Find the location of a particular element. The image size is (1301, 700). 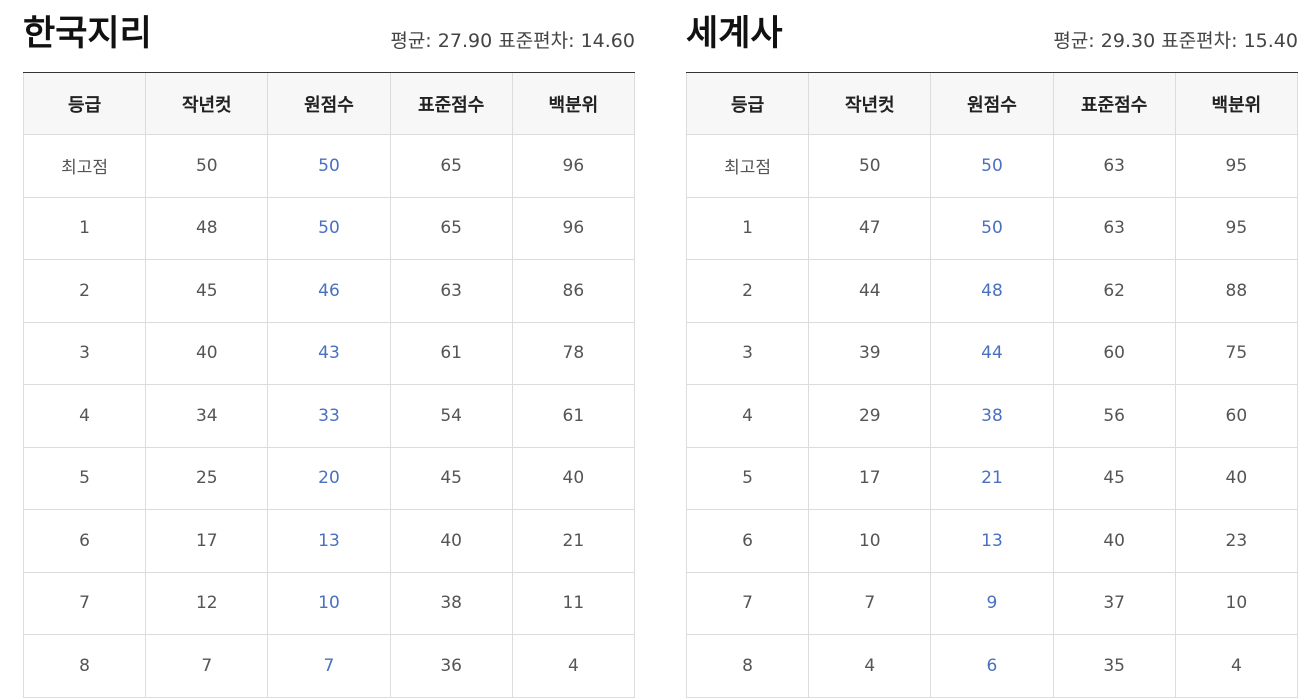

table-header-row: 등급 작년컷 원점수 표준점수 백분위 is located at coordinates (329, 104).